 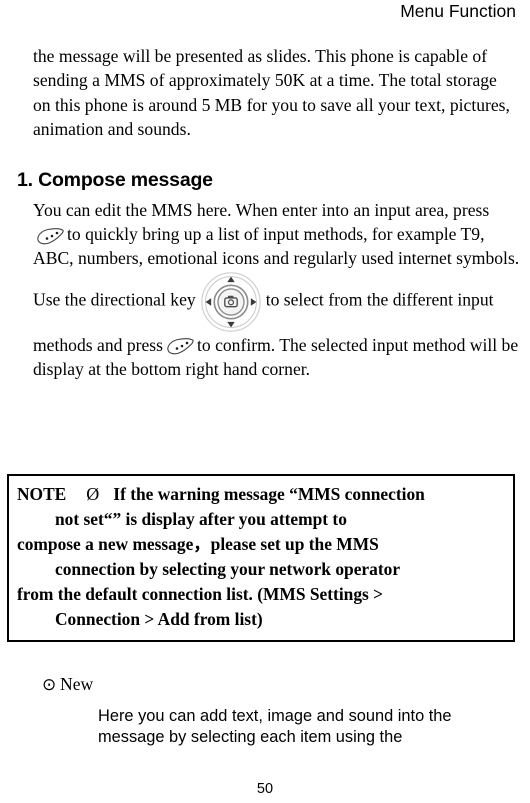 What do you see at coordinates (42, 494) in the screenshot?
I see `note-label: NOTE` at bounding box center [42, 494].